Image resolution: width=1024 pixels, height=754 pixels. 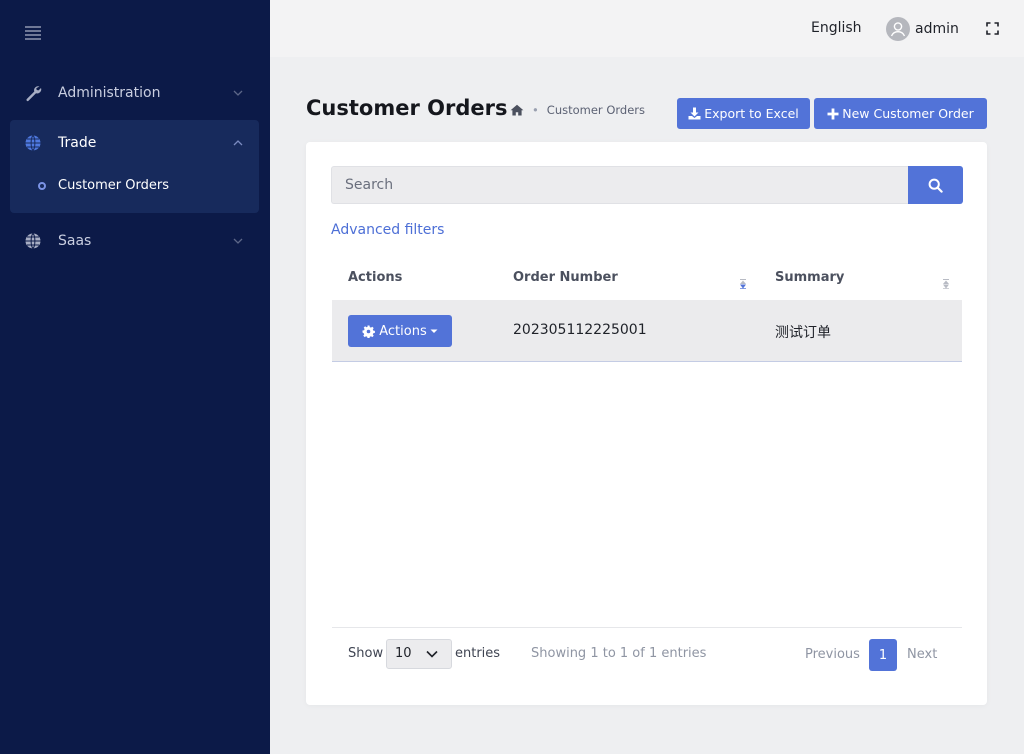 I want to click on language-selector: English, so click(x=836, y=28).